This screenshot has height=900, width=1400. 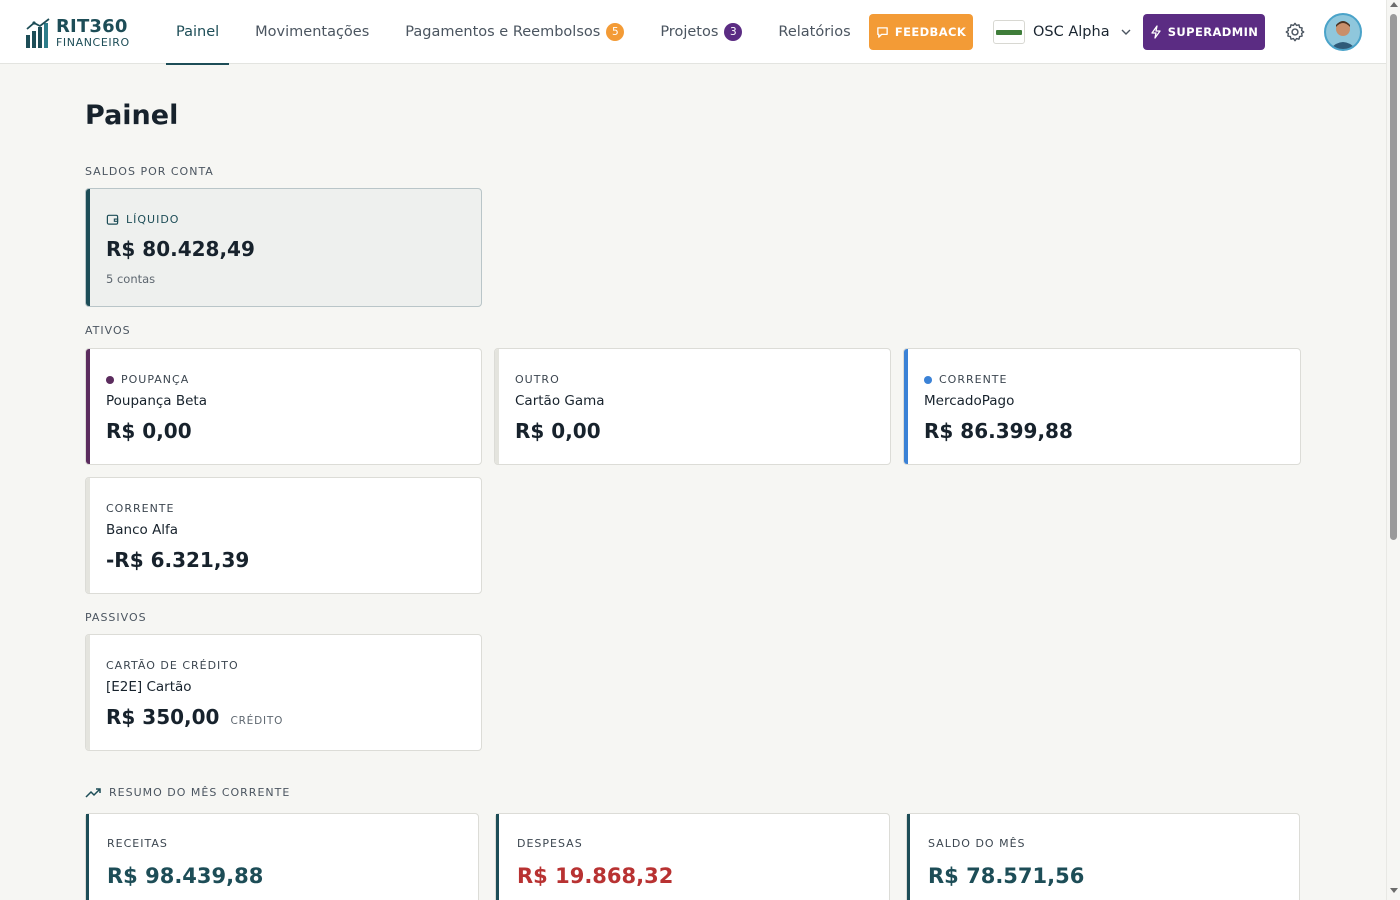 I want to click on page-scrollbar, so click(x=1393, y=450).